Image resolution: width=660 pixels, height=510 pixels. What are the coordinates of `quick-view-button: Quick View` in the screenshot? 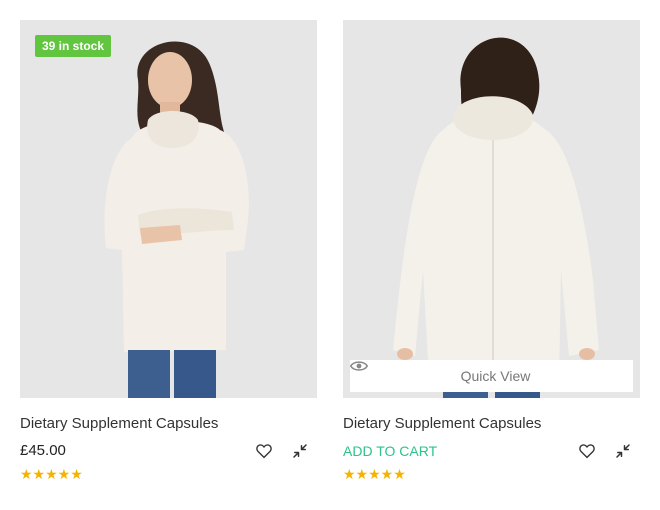 It's located at (491, 376).